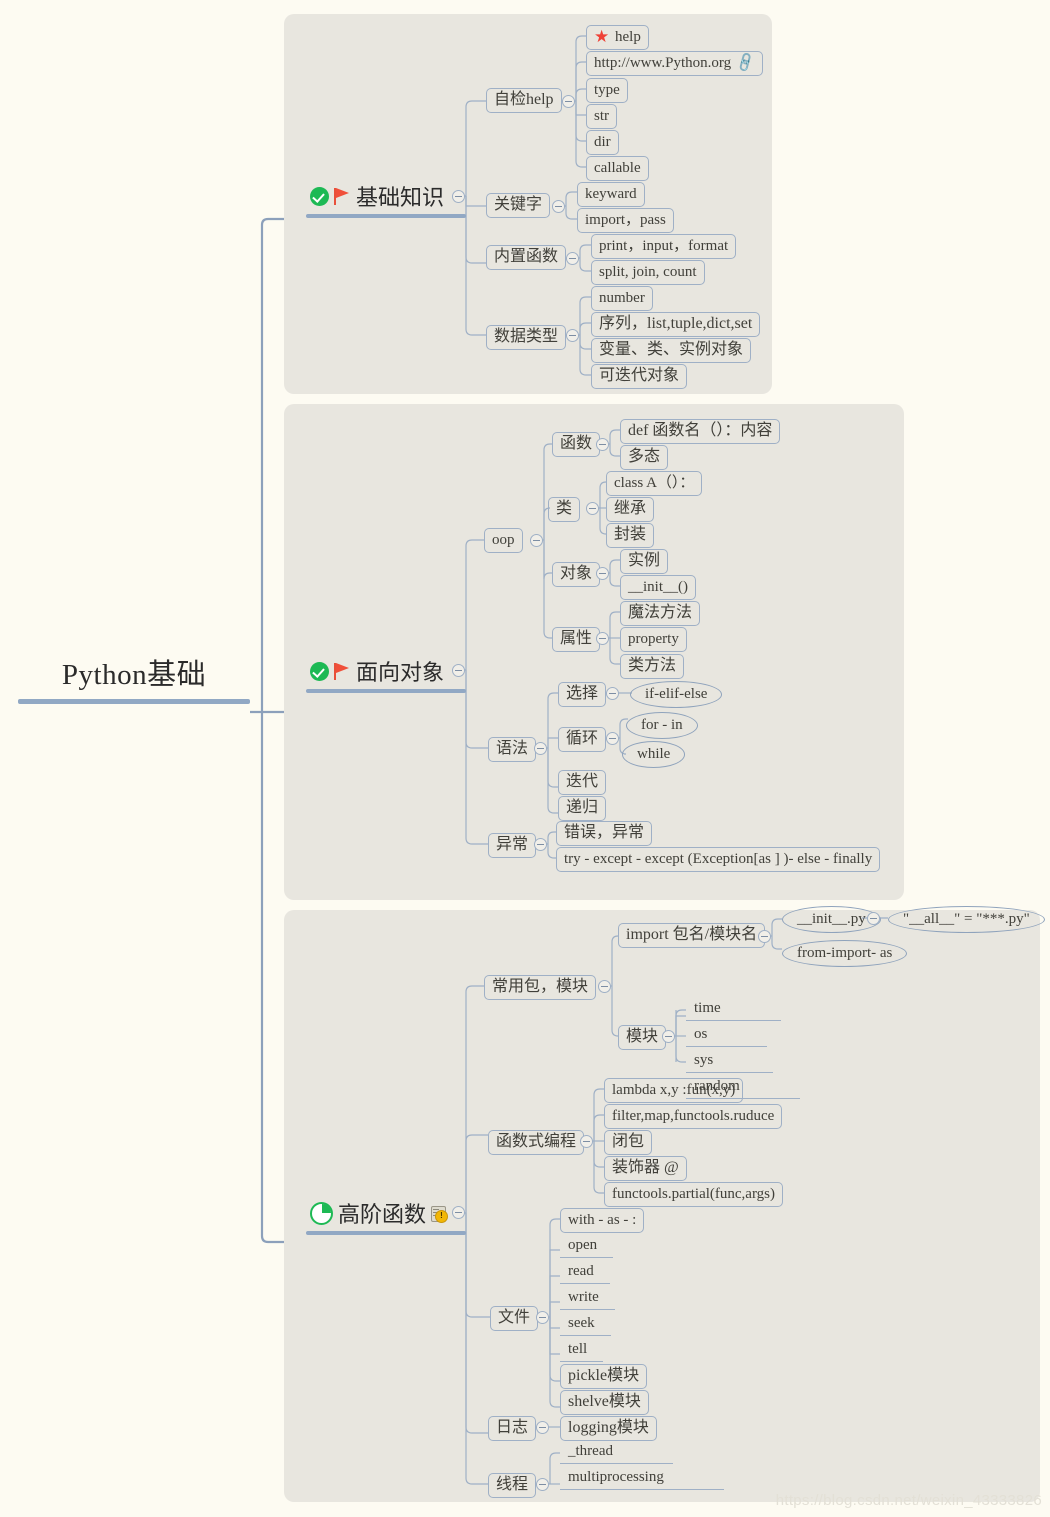 The image size is (1050, 1517). What do you see at coordinates (558, 206) in the screenshot?
I see `collapse-toggle-keywords` at bounding box center [558, 206].